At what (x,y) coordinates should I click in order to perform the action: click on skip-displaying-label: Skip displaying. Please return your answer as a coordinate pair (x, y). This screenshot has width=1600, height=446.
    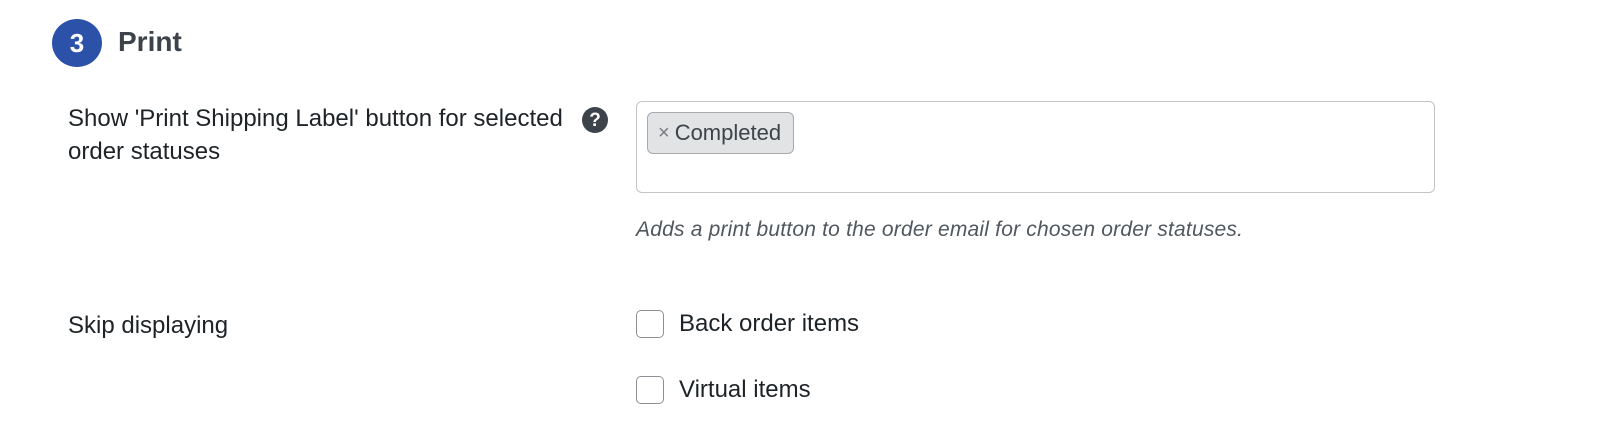
    Looking at the image, I should click on (148, 325).